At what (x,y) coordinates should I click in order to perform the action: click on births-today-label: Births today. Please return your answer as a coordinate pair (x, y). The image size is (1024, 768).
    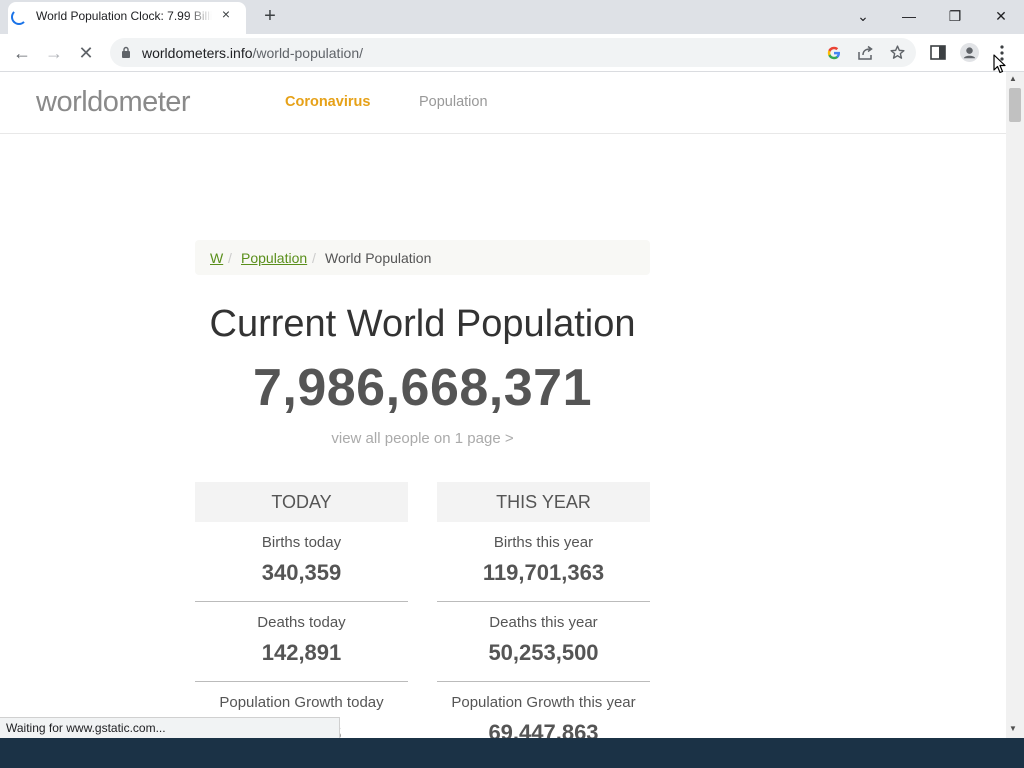
    Looking at the image, I should click on (301, 542).